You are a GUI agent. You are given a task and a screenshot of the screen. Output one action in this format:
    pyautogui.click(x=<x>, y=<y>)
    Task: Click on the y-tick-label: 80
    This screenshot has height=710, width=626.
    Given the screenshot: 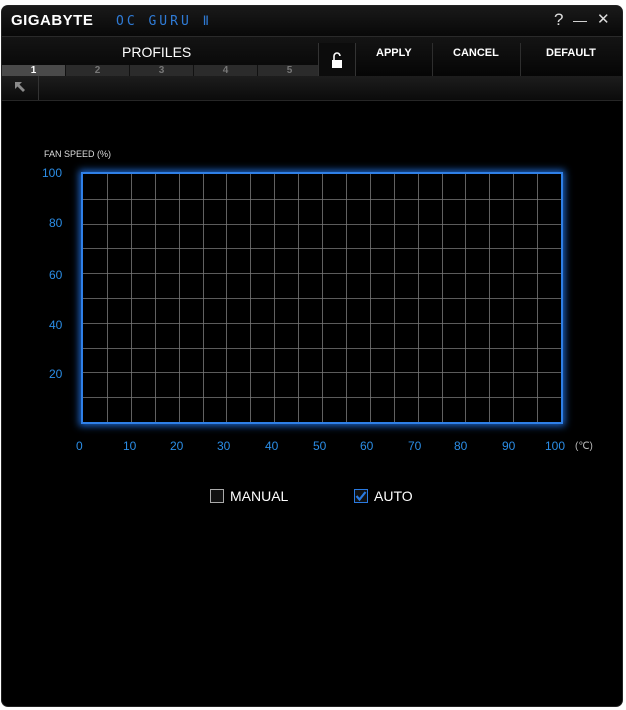 What is the action you would take?
    pyautogui.click(x=56, y=223)
    